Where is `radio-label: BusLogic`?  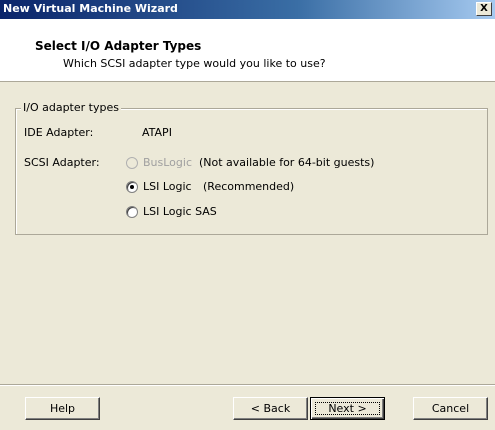
radio-label: BusLogic is located at coordinates (168, 162).